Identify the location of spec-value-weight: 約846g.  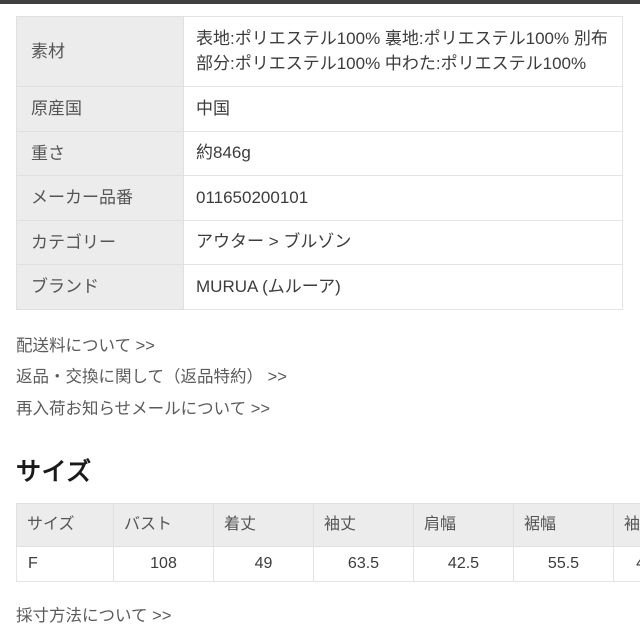
(403, 153).